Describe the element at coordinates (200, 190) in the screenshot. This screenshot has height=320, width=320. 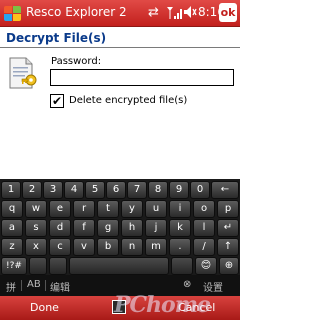
I see `key-0: 0` at that location.